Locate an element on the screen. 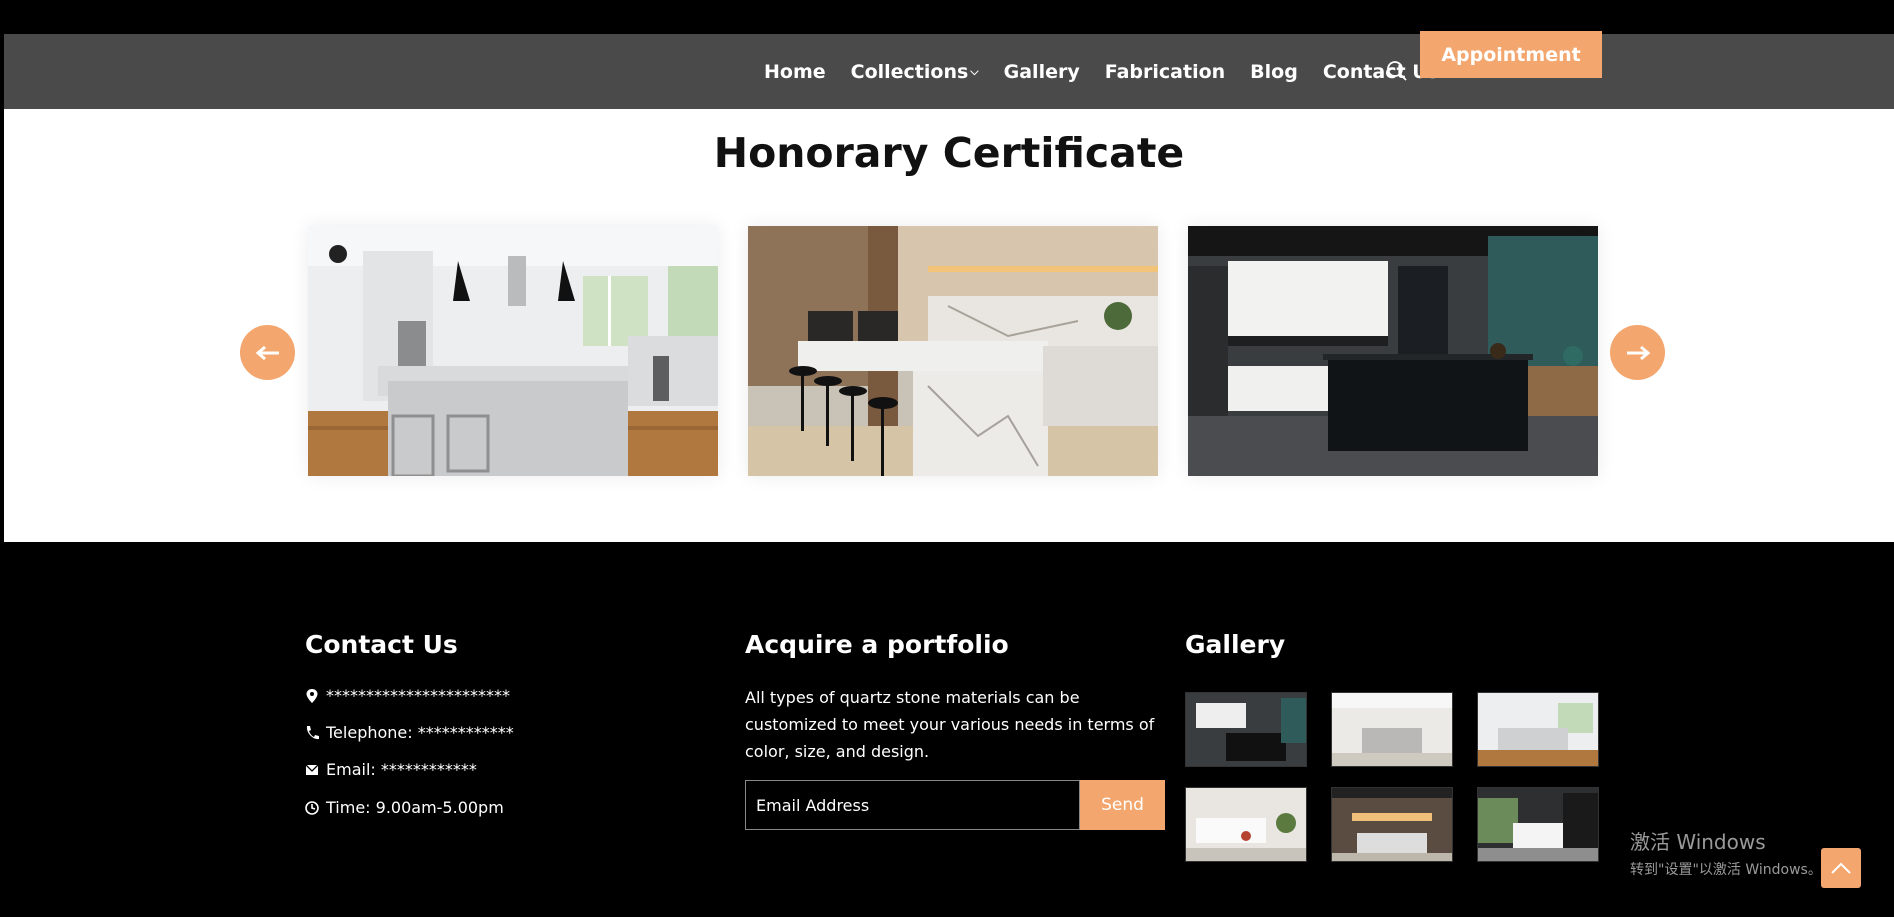 This screenshot has width=1894, height=917. nav-blog-label: Blog is located at coordinates (1274, 71).